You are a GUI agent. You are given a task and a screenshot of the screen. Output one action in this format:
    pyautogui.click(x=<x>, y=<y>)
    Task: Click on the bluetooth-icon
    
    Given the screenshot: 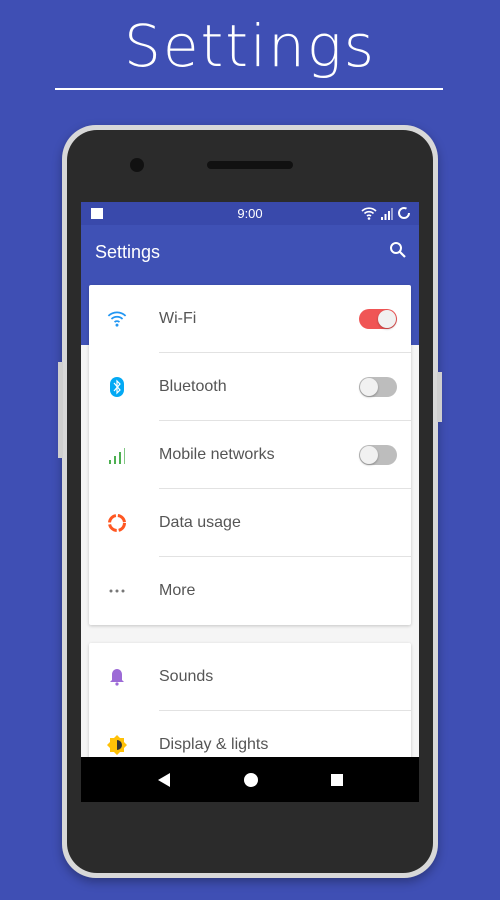 What is the action you would take?
    pyautogui.click(x=117, y=387)
    